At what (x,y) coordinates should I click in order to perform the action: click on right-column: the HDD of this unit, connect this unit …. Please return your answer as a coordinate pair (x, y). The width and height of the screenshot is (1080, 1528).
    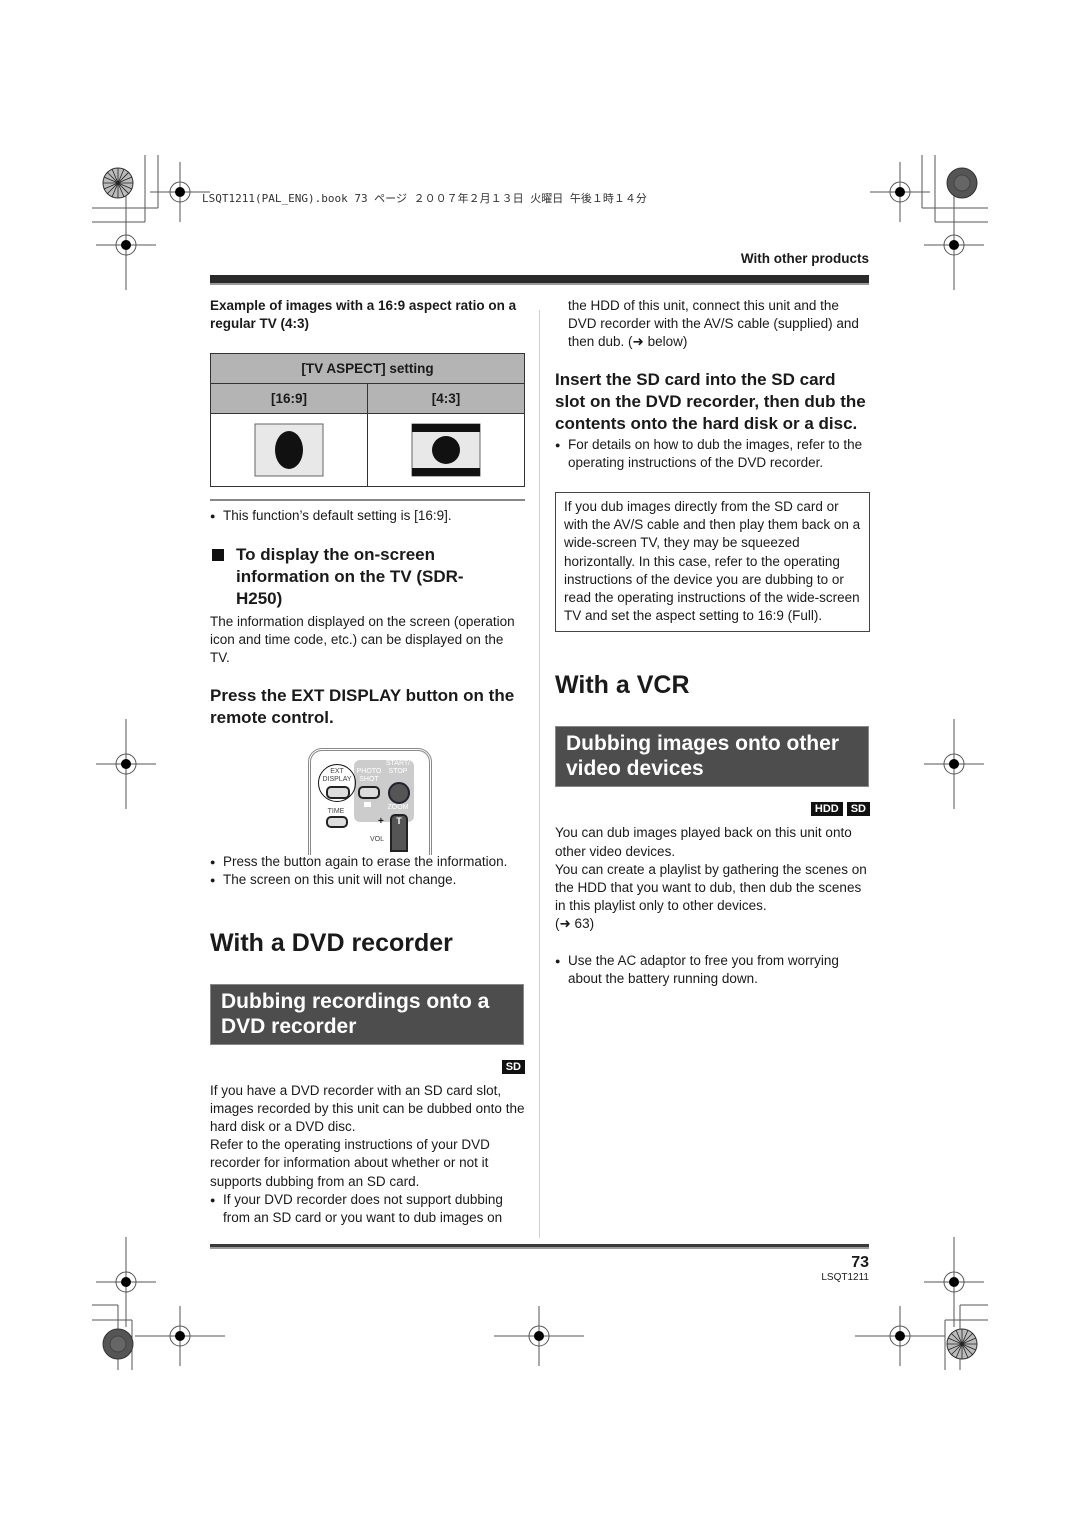
    Looking at the image, I should click on (712, 642).